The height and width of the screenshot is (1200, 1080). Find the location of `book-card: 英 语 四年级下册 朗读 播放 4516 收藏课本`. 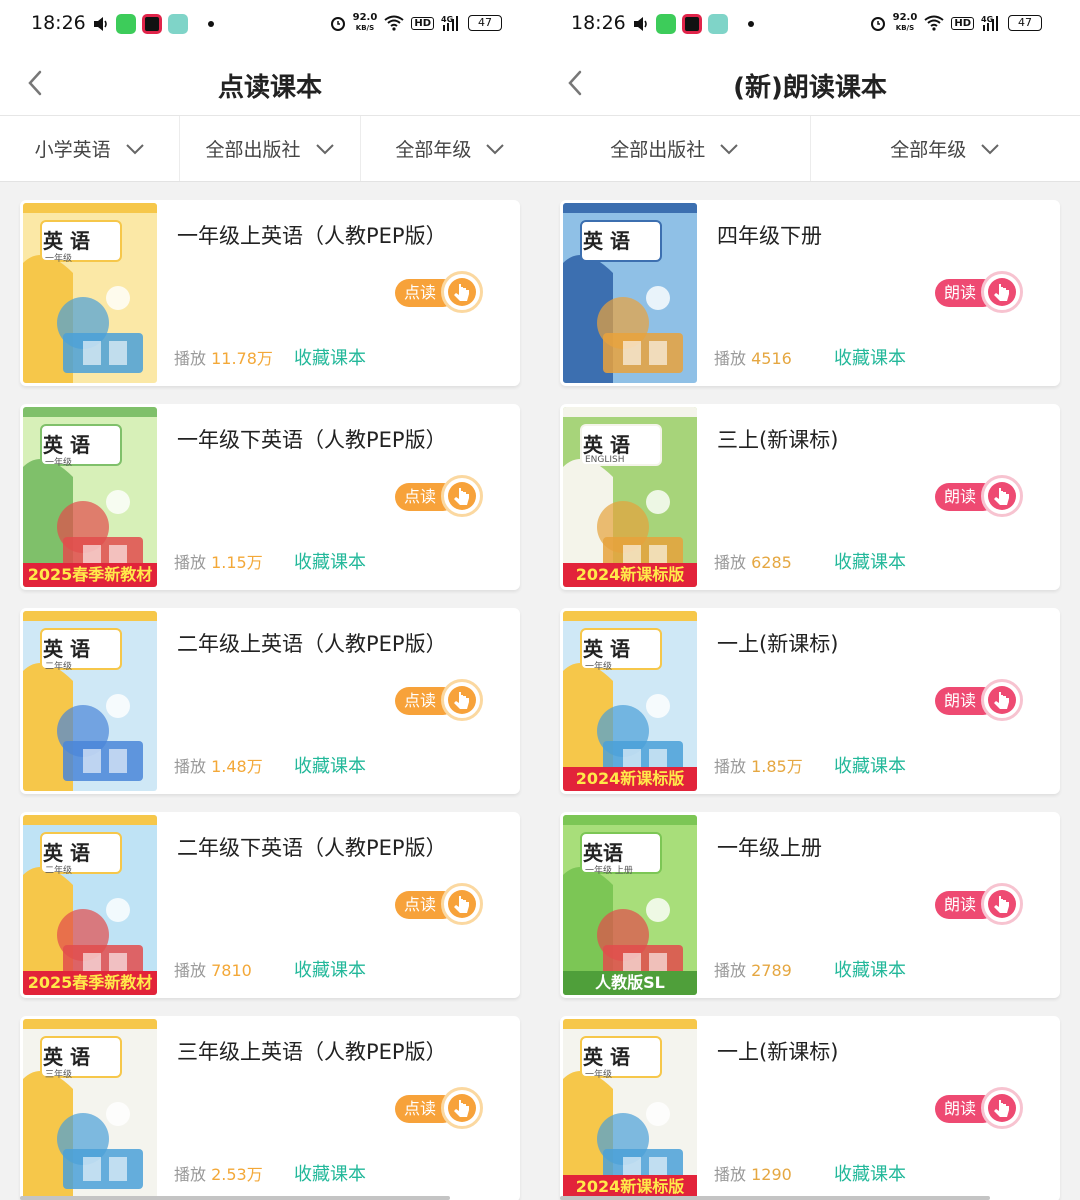

book-card: 英 语 四年级下册 朗读 播放 4516 收藏课本 is located at coordinates (810, 293).